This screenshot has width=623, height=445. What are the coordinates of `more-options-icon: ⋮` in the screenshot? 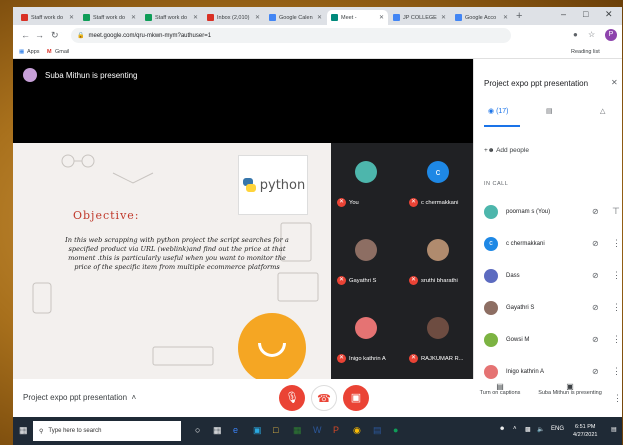 It's located at (617, 398).